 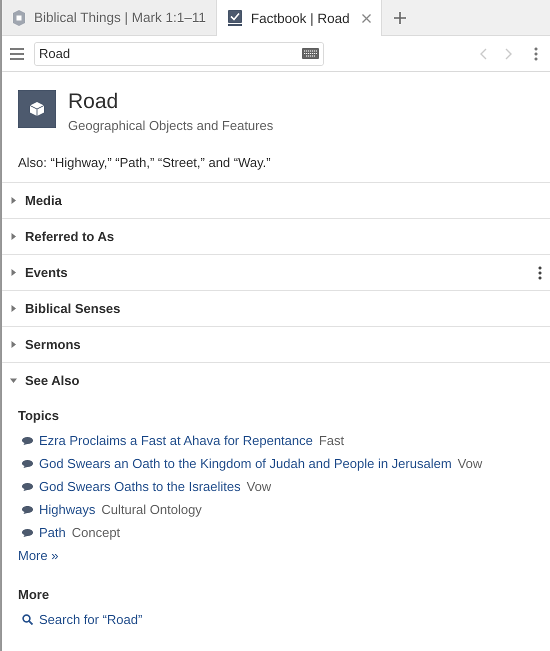 I want to click on section-header: Events, so click(x=276, y=273).